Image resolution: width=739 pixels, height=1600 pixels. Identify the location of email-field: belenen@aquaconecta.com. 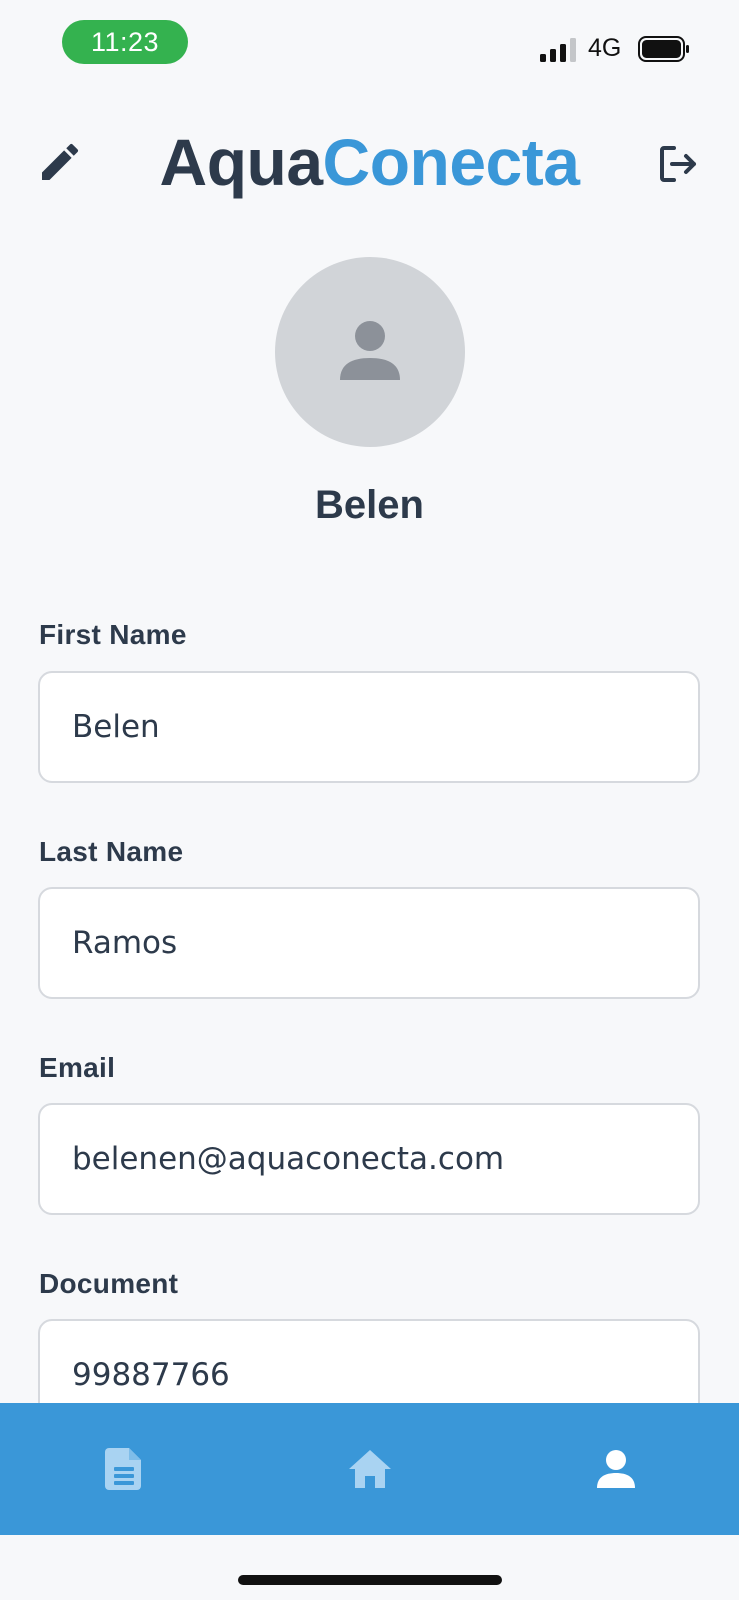
(369, 1159).